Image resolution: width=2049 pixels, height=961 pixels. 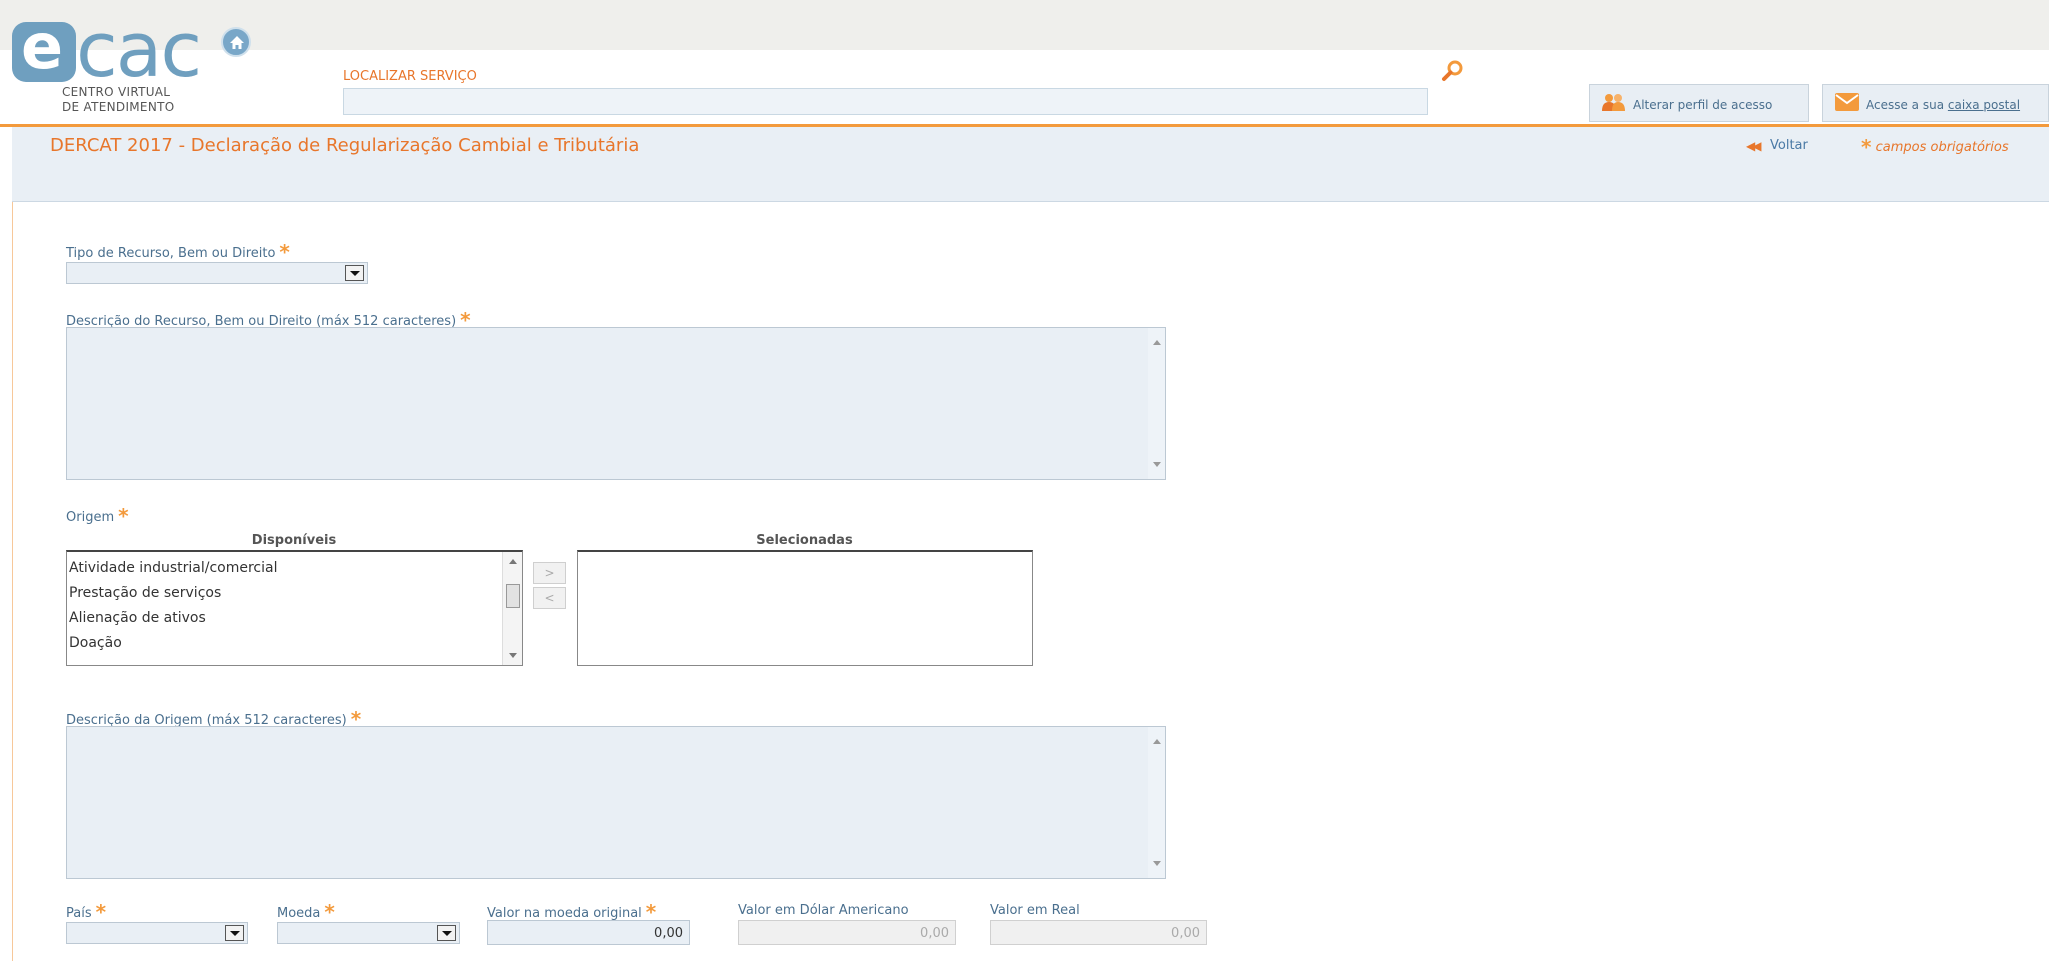 I want to click on header-band, so click(x=1024, y=25).